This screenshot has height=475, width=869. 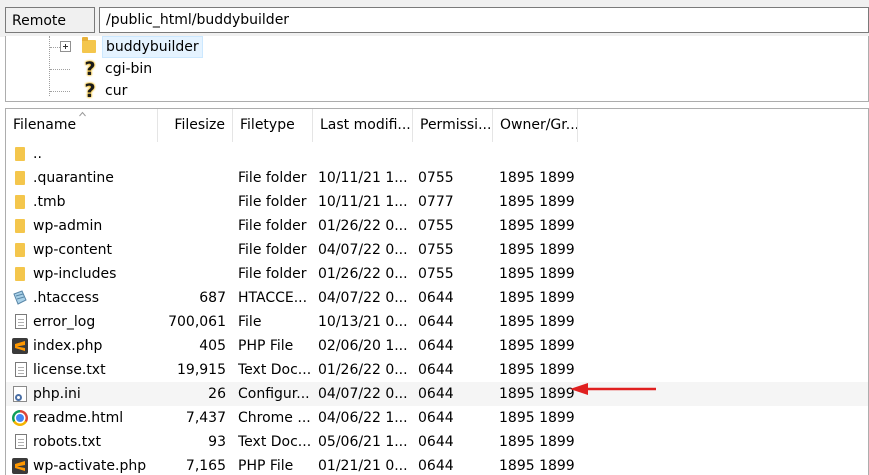 What do you see at coordinates (82, 125) in the screenshot?
I see `column-header-filename: Filename` at bounding box center [82, 125].